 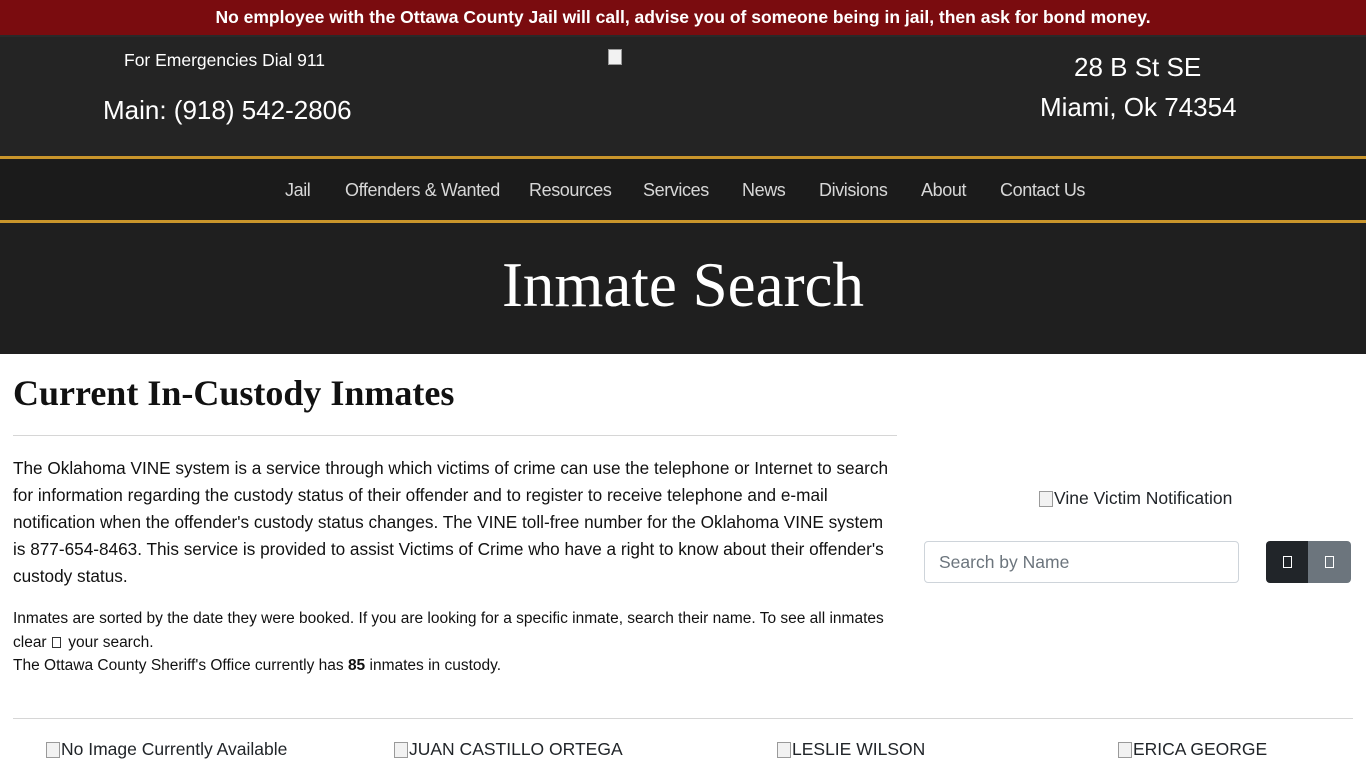 What do you see at coordinates (225, 60) in the screenshot?
I see `emergency-text: For Emergencies Dial 911` at bounding box center [225, 60].